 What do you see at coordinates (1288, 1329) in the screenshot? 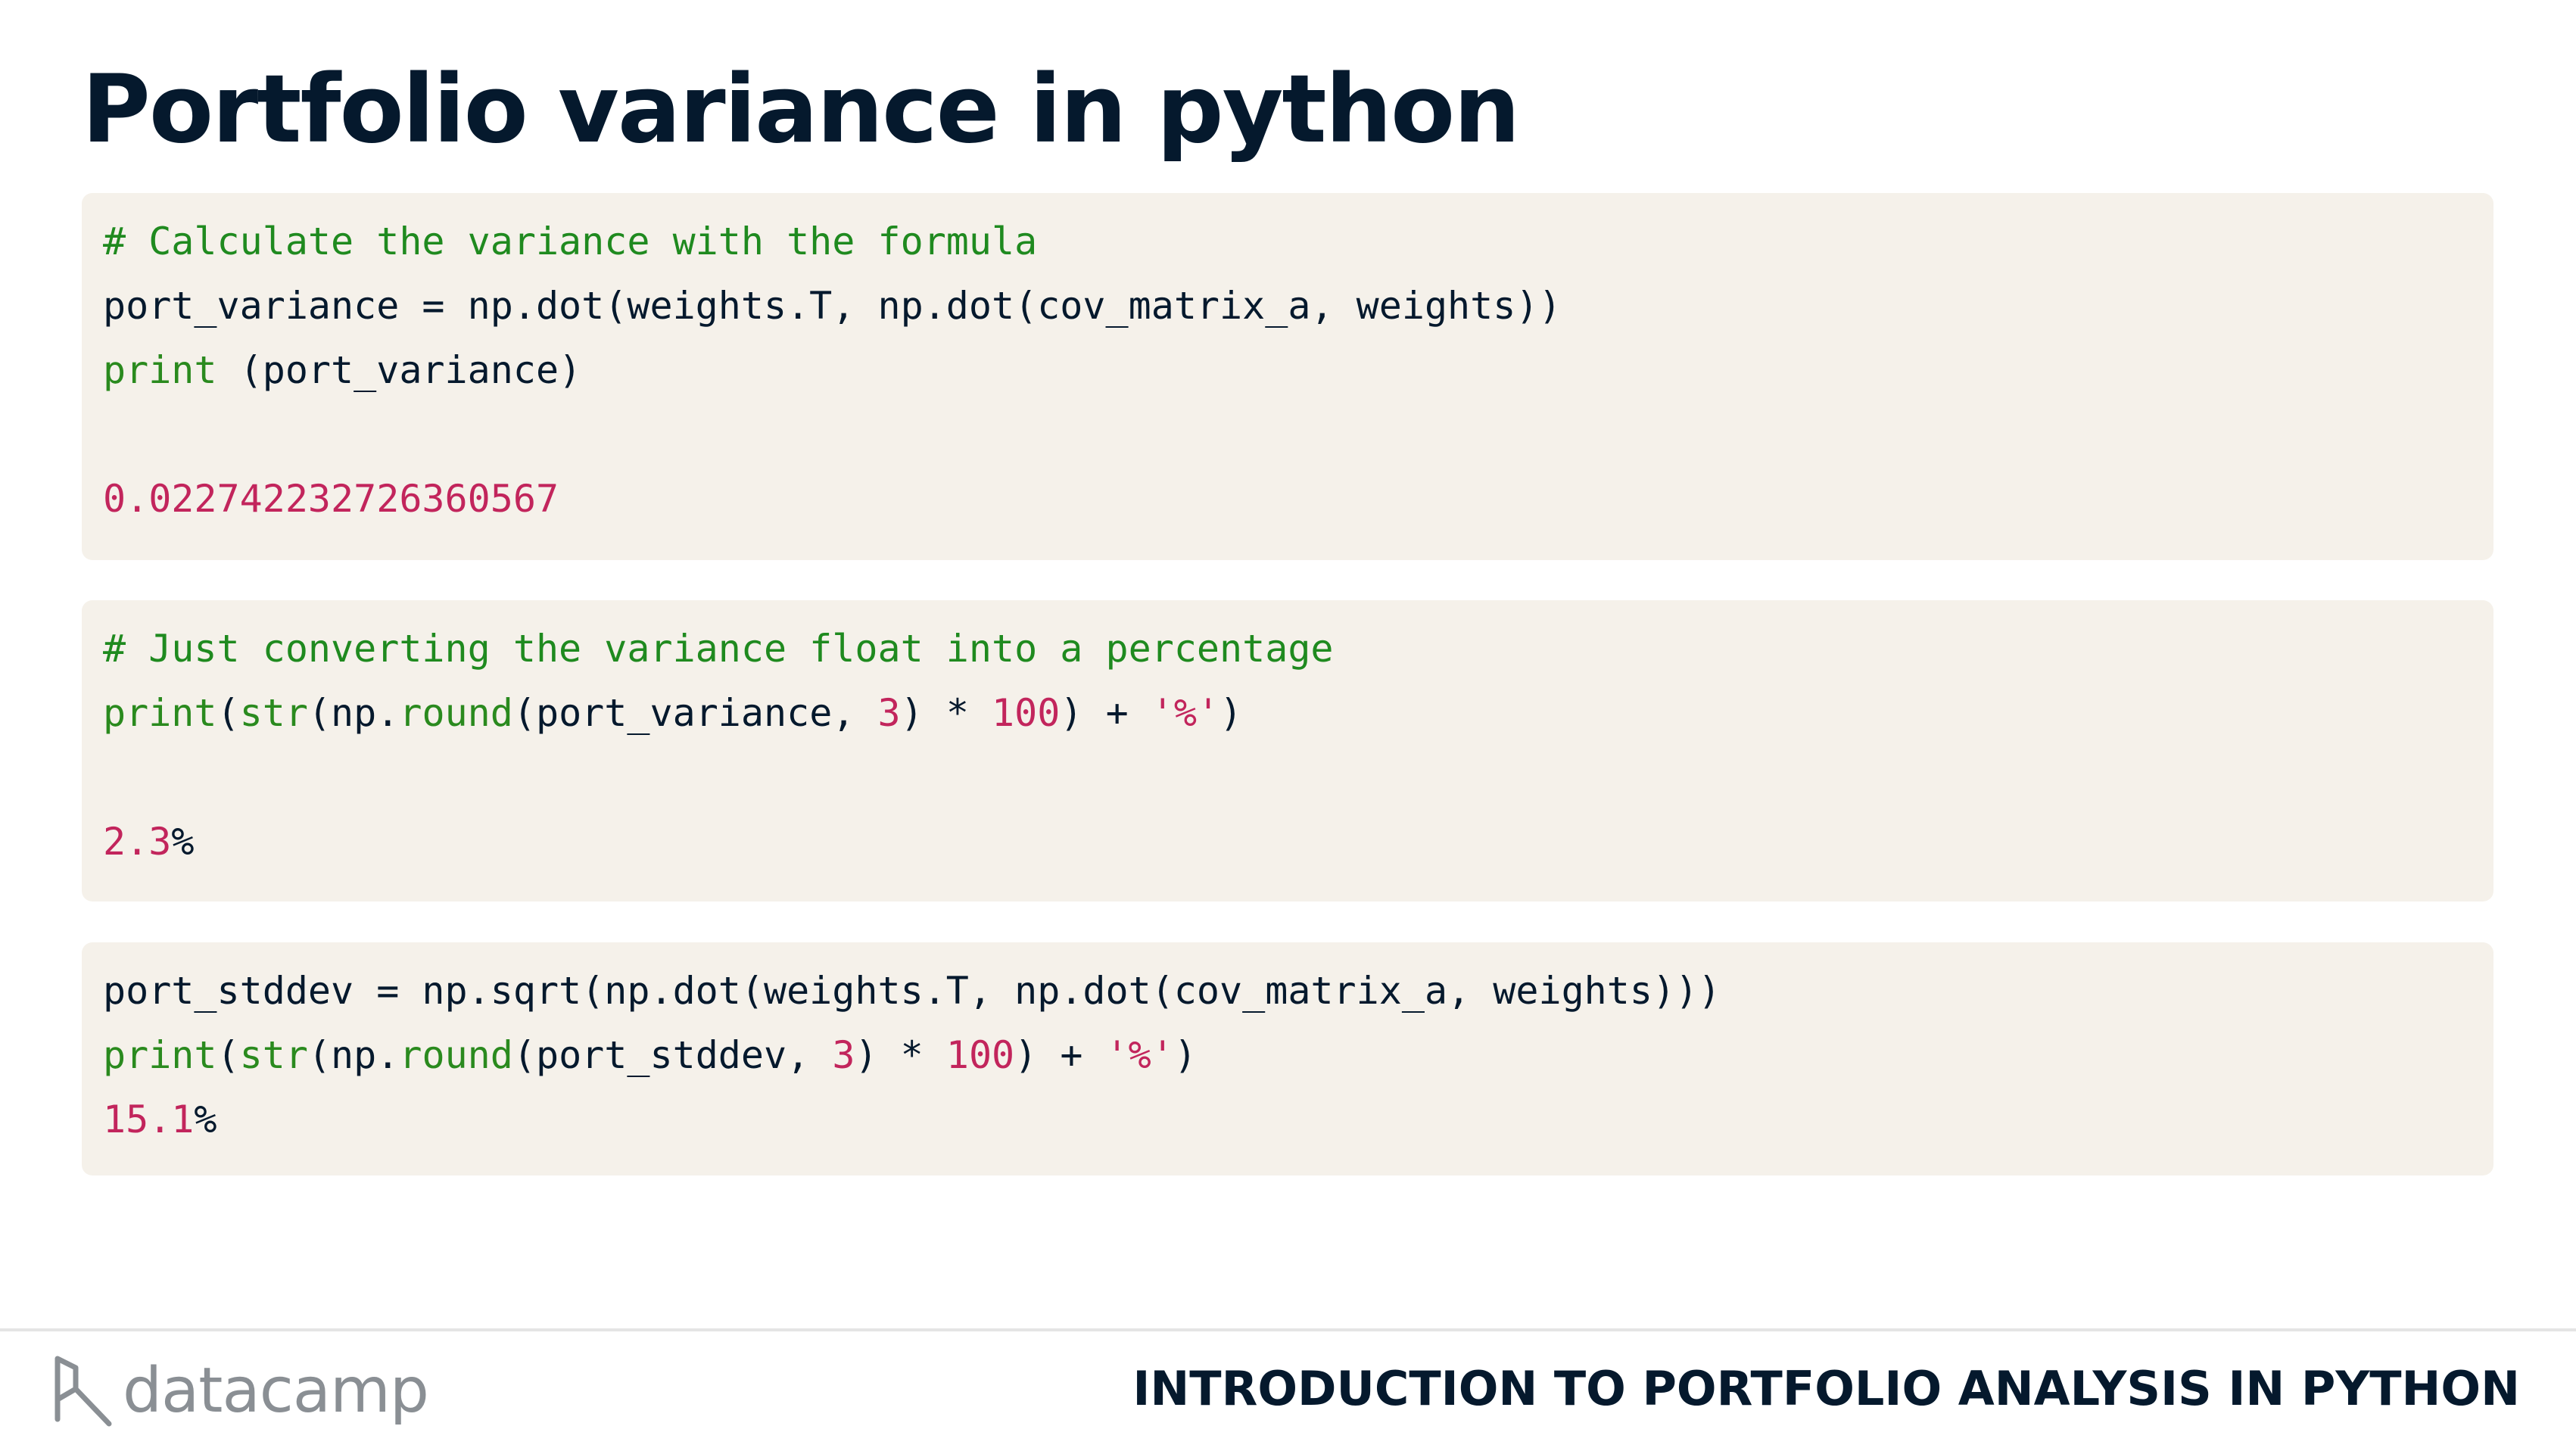
I see `footer-divider` at bounding box center [1288, 1329].